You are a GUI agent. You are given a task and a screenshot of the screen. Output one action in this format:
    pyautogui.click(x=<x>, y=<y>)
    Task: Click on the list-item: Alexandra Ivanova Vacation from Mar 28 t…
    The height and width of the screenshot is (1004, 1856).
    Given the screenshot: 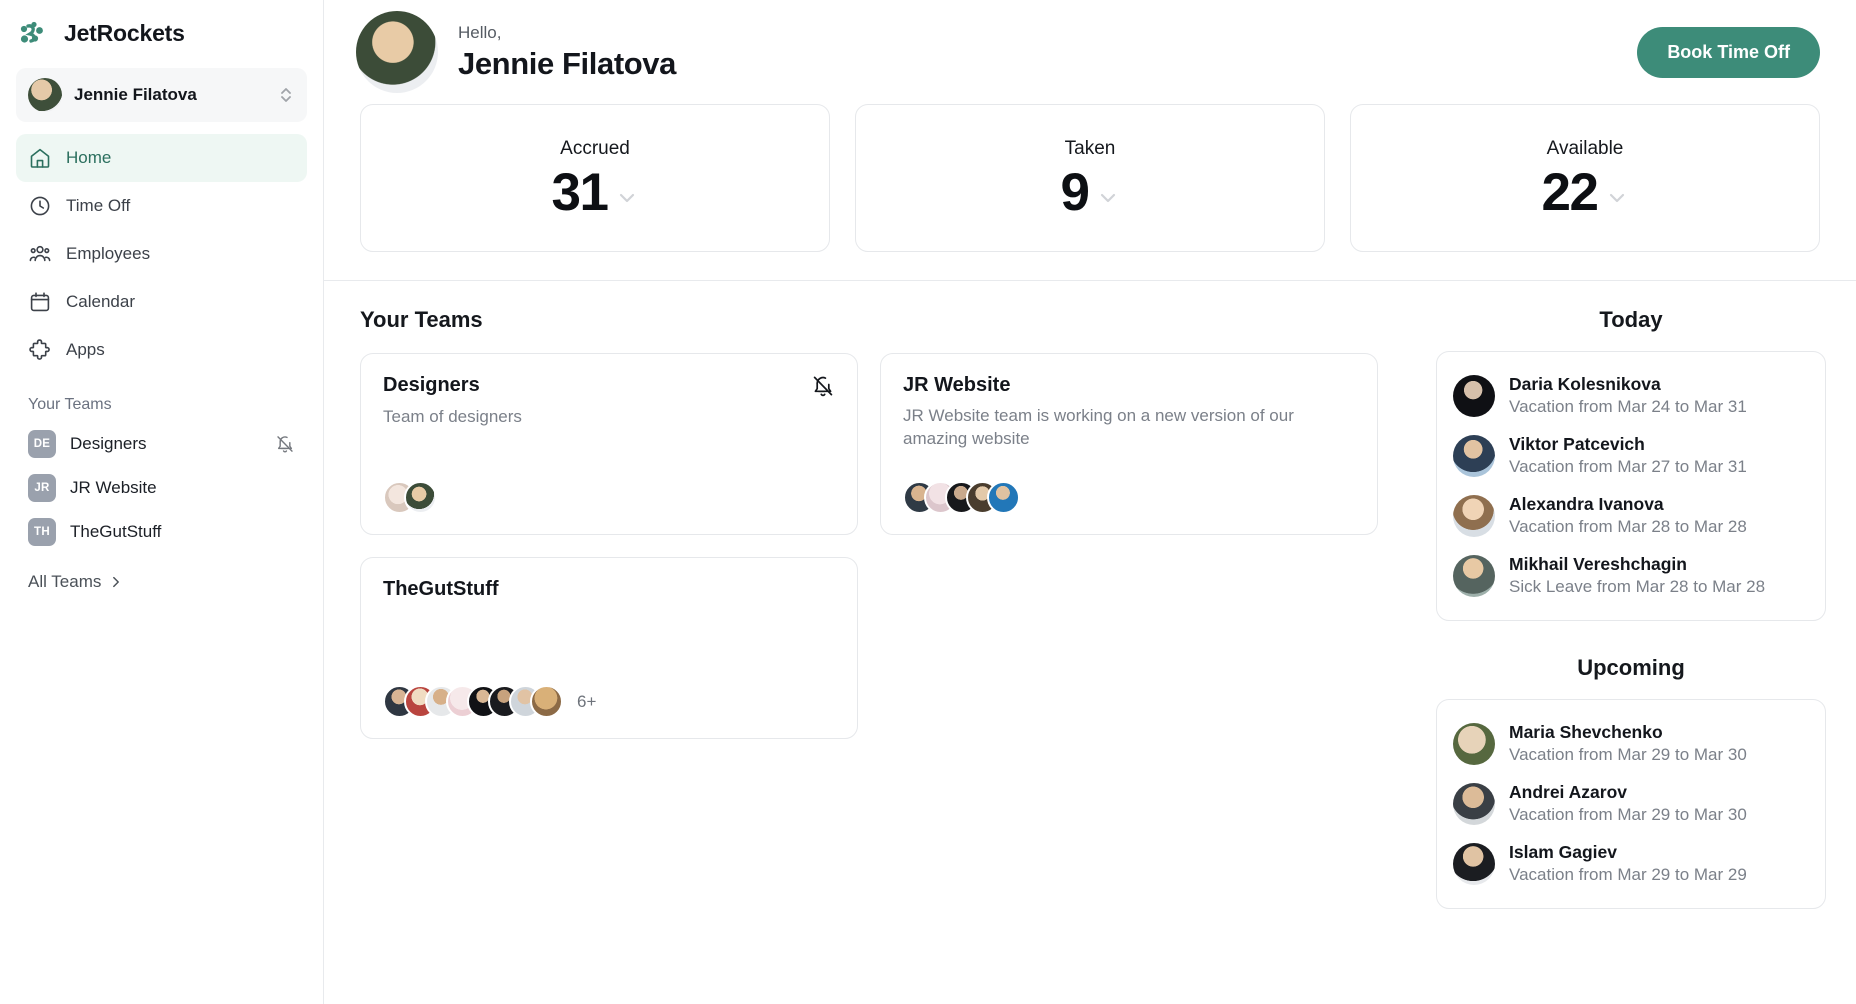 What is the action you would take?
    pyautogui.click(x=1631, y=516)
    